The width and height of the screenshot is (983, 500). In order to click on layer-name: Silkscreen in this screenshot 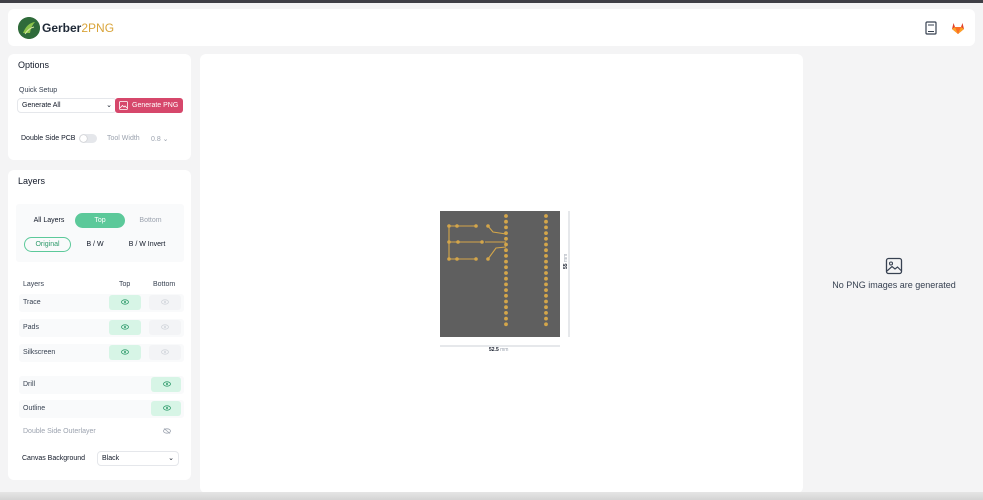, I will do `click(39, 352)`.